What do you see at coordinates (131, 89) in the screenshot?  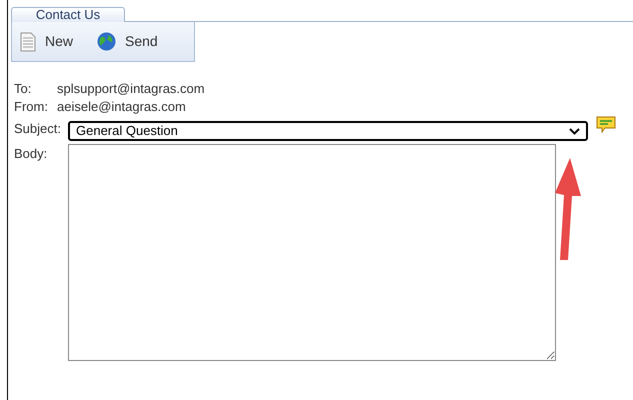 I see `field-value: splsupport@intagras.com` at bounding box center [131, 89].